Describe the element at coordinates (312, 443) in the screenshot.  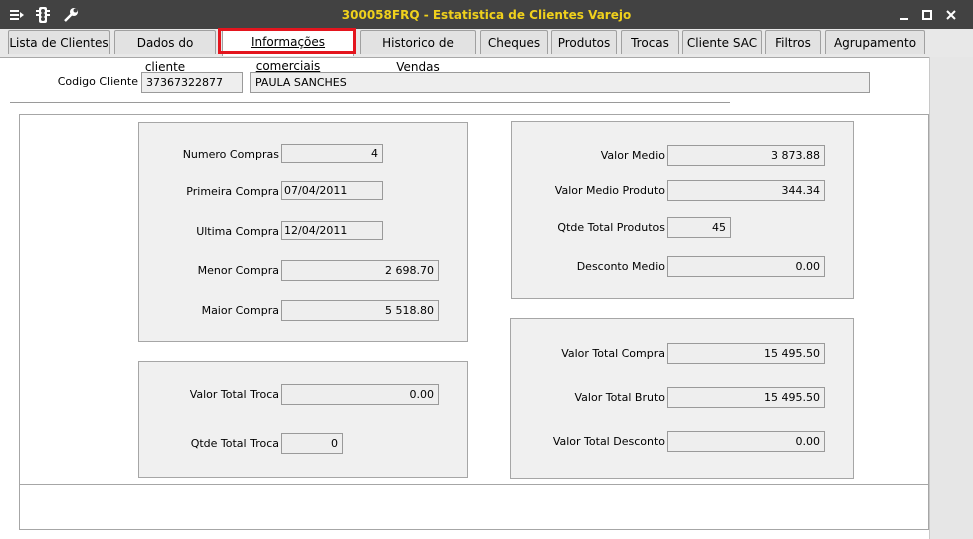
I see `qtde-total-troca-field: 0` at that location.